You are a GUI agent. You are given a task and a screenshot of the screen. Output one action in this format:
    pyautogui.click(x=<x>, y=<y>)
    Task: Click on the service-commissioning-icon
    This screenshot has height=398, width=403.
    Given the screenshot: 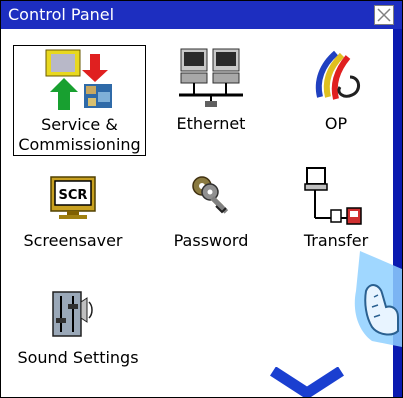 What is the action you would take?
    pyautogui.click(x=78, y=79)
    